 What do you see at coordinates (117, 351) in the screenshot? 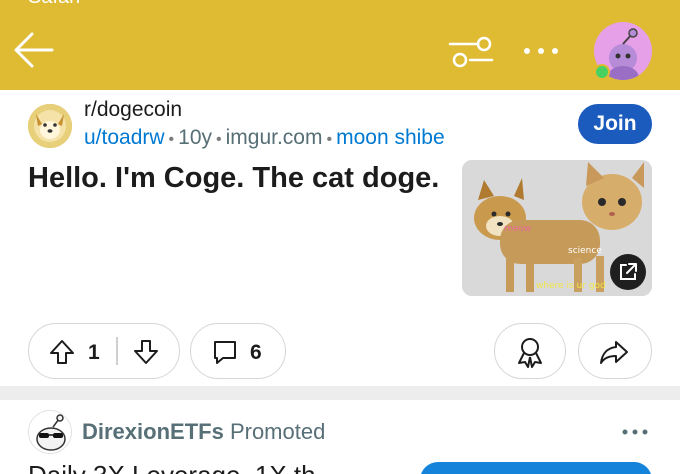
I see `vote-divider` at bounding box center [117, 351].